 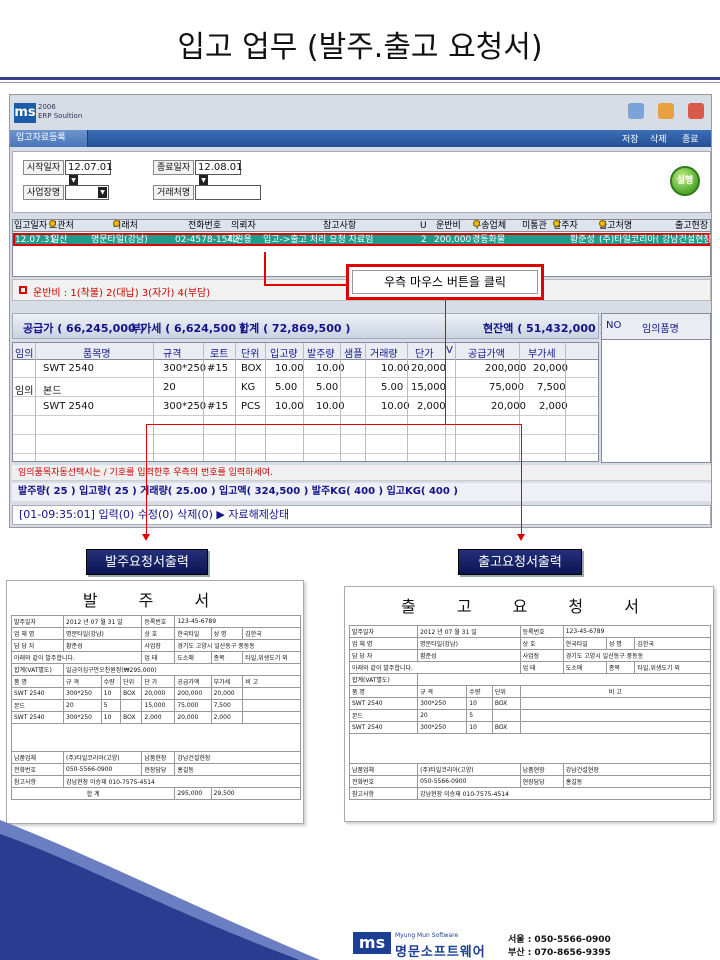 What do you see at coordinates (360, 82) in the screenshot?
I see `title-rule-thin` at bounding box center [360, 82].